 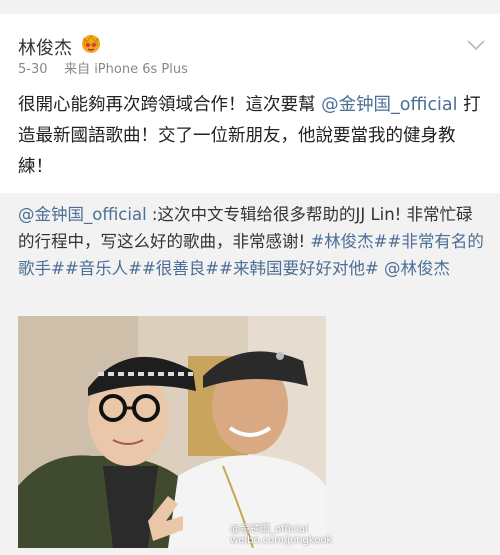 What do you see at coordinates (82, 214) in the screenshot?
I see `repost-mention-link: @金钟国_official` at bounding box center [82, 214].